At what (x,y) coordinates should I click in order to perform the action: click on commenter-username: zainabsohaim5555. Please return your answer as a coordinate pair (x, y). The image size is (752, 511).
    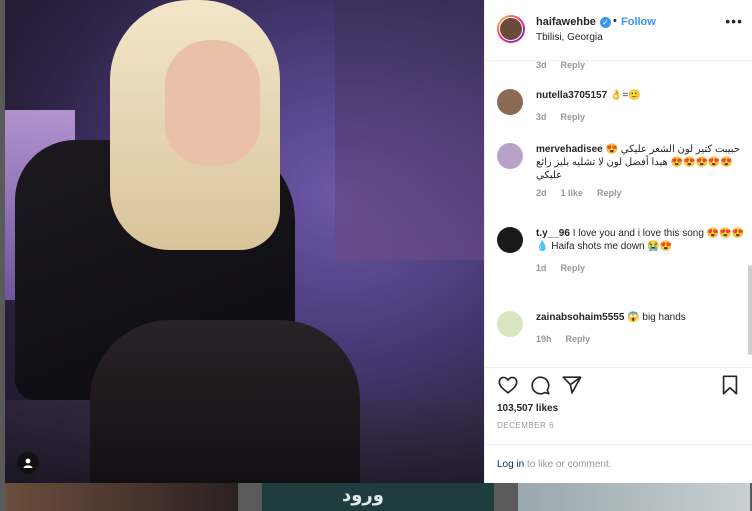
    Looking at the image, I should click on (580, 317).